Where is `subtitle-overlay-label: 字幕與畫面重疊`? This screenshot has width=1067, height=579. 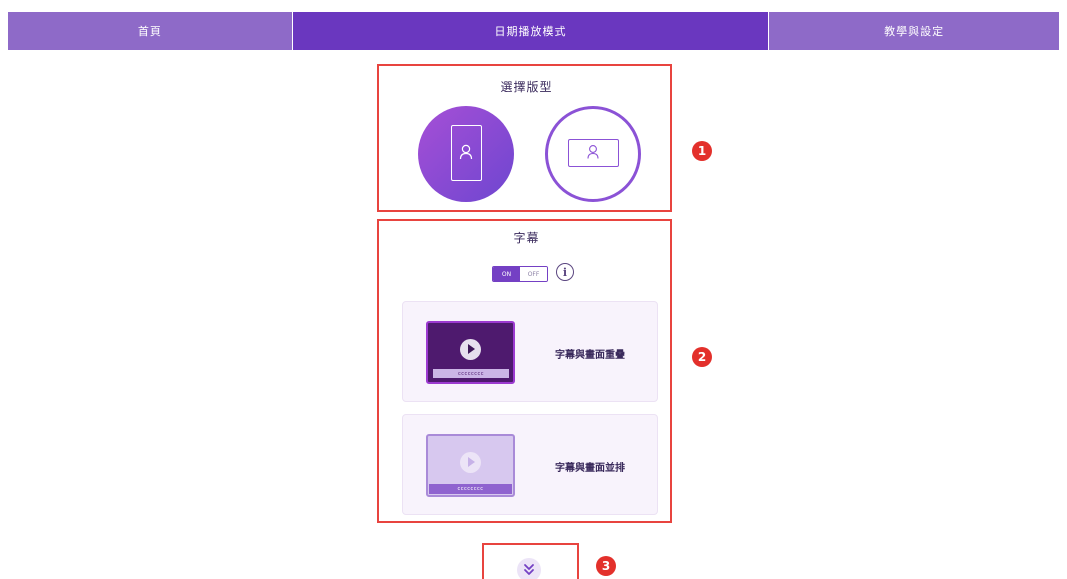
subtitle-overlay-label: 字幕與畫面重疊 is located at coordinates (590, 355).